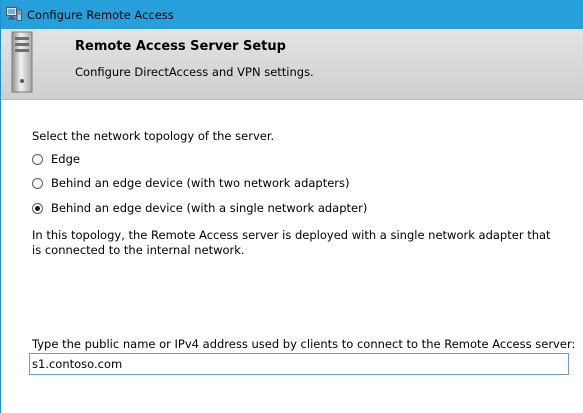 The width and height of the screenshot is (583, 413). I want to click on public-name-input, so click(299, 364).